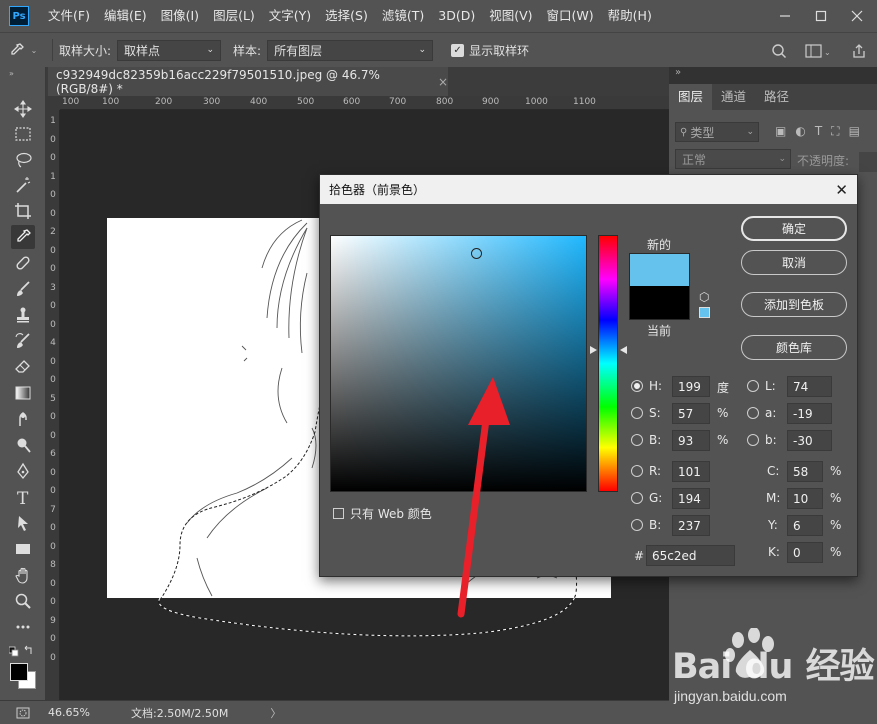 This screenshot has width=877, height=724. I want to click on status-menu-arrow-icon: 〉, so click(275, 713).